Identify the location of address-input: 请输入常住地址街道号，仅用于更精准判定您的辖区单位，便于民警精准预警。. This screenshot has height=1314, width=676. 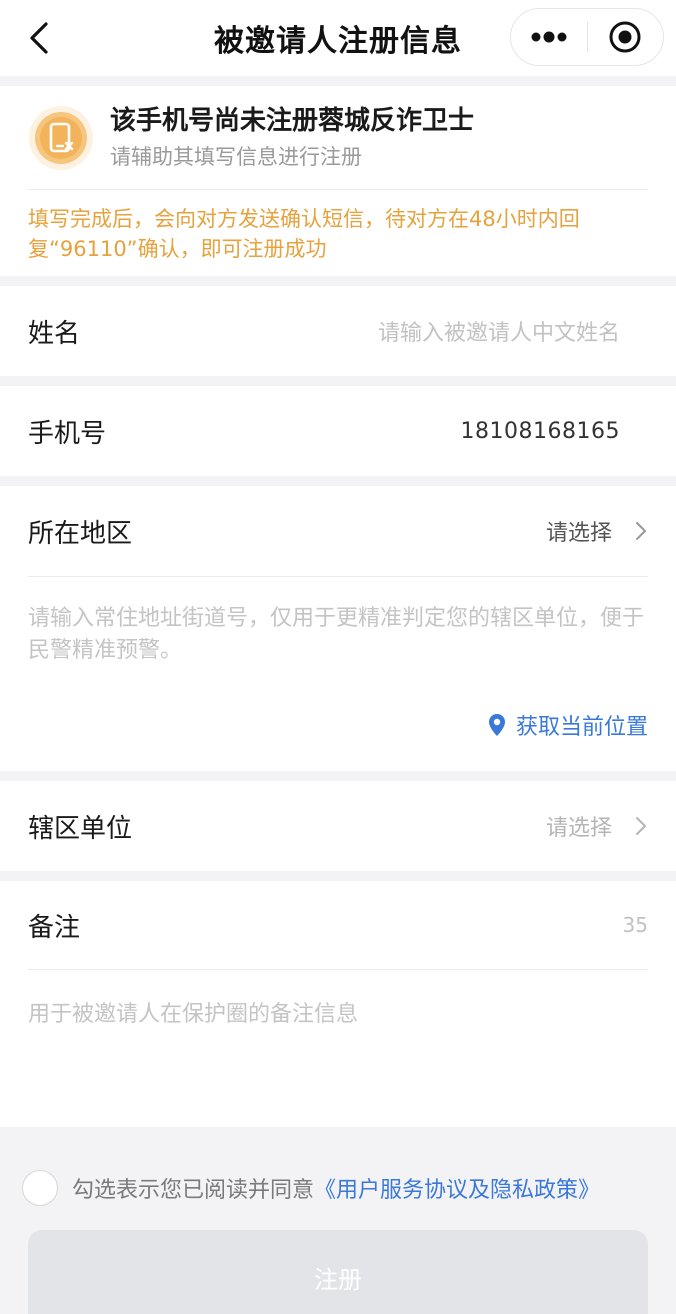
(338, 637).